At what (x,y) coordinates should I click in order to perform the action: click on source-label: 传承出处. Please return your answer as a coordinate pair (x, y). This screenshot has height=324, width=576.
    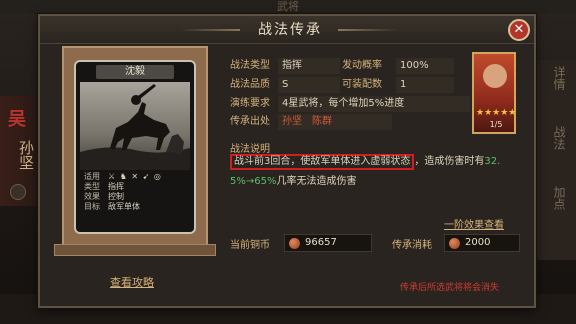
    Looking at the image, I should click on (250, 121).